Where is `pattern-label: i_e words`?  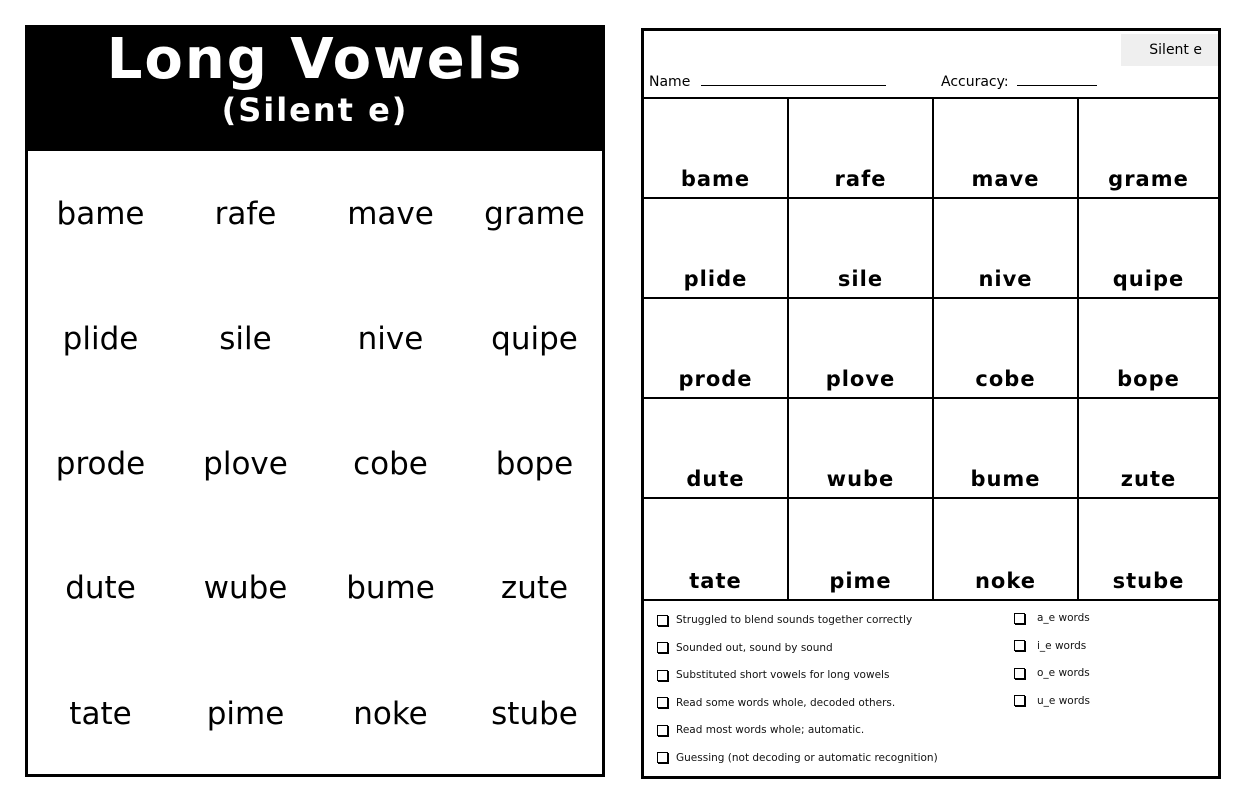 pattern-label: i_e words is located at coordinates (1062, 645).